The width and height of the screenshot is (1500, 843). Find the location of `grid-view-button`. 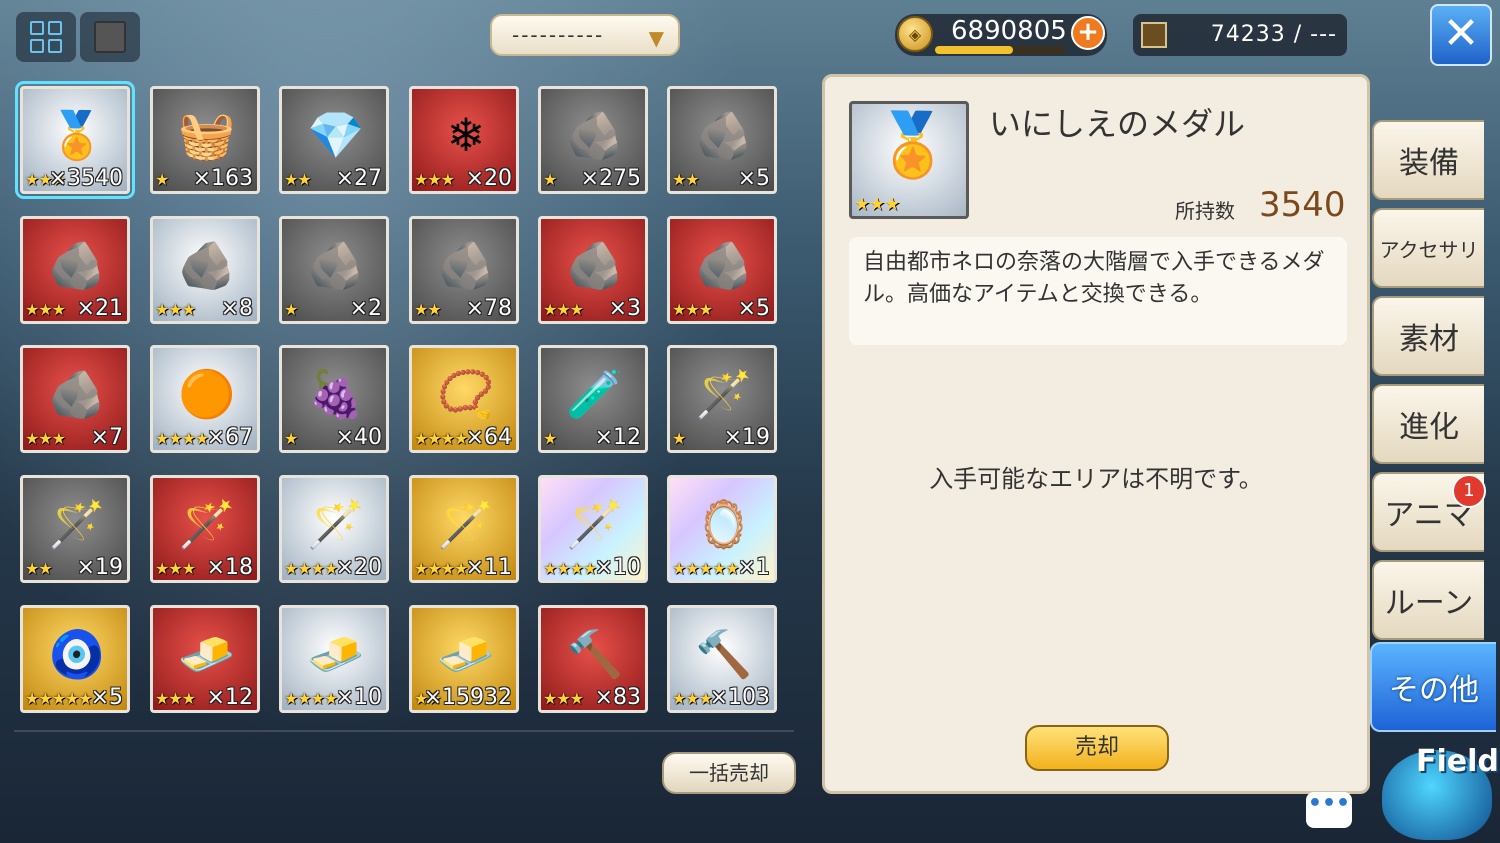

grid-view-button is located at coordinates (46, 37).